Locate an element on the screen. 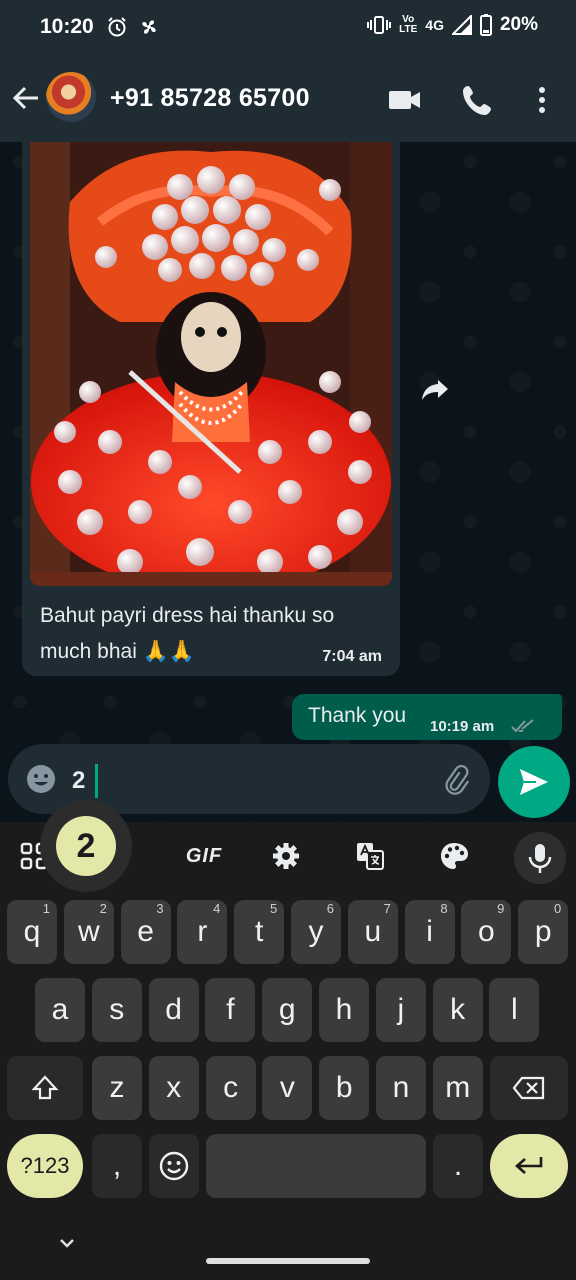 The height and width of the screenshot is (1280, 576). key-hint: 3 is located at coordinates (160, 908).